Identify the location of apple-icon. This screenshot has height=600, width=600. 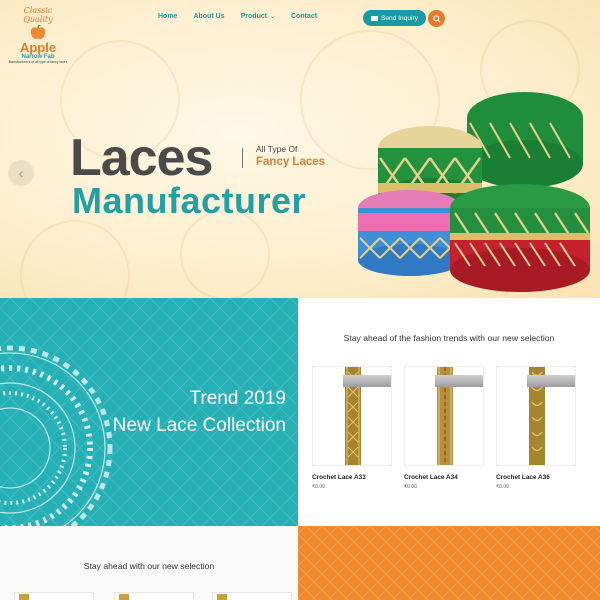
(38, 32).